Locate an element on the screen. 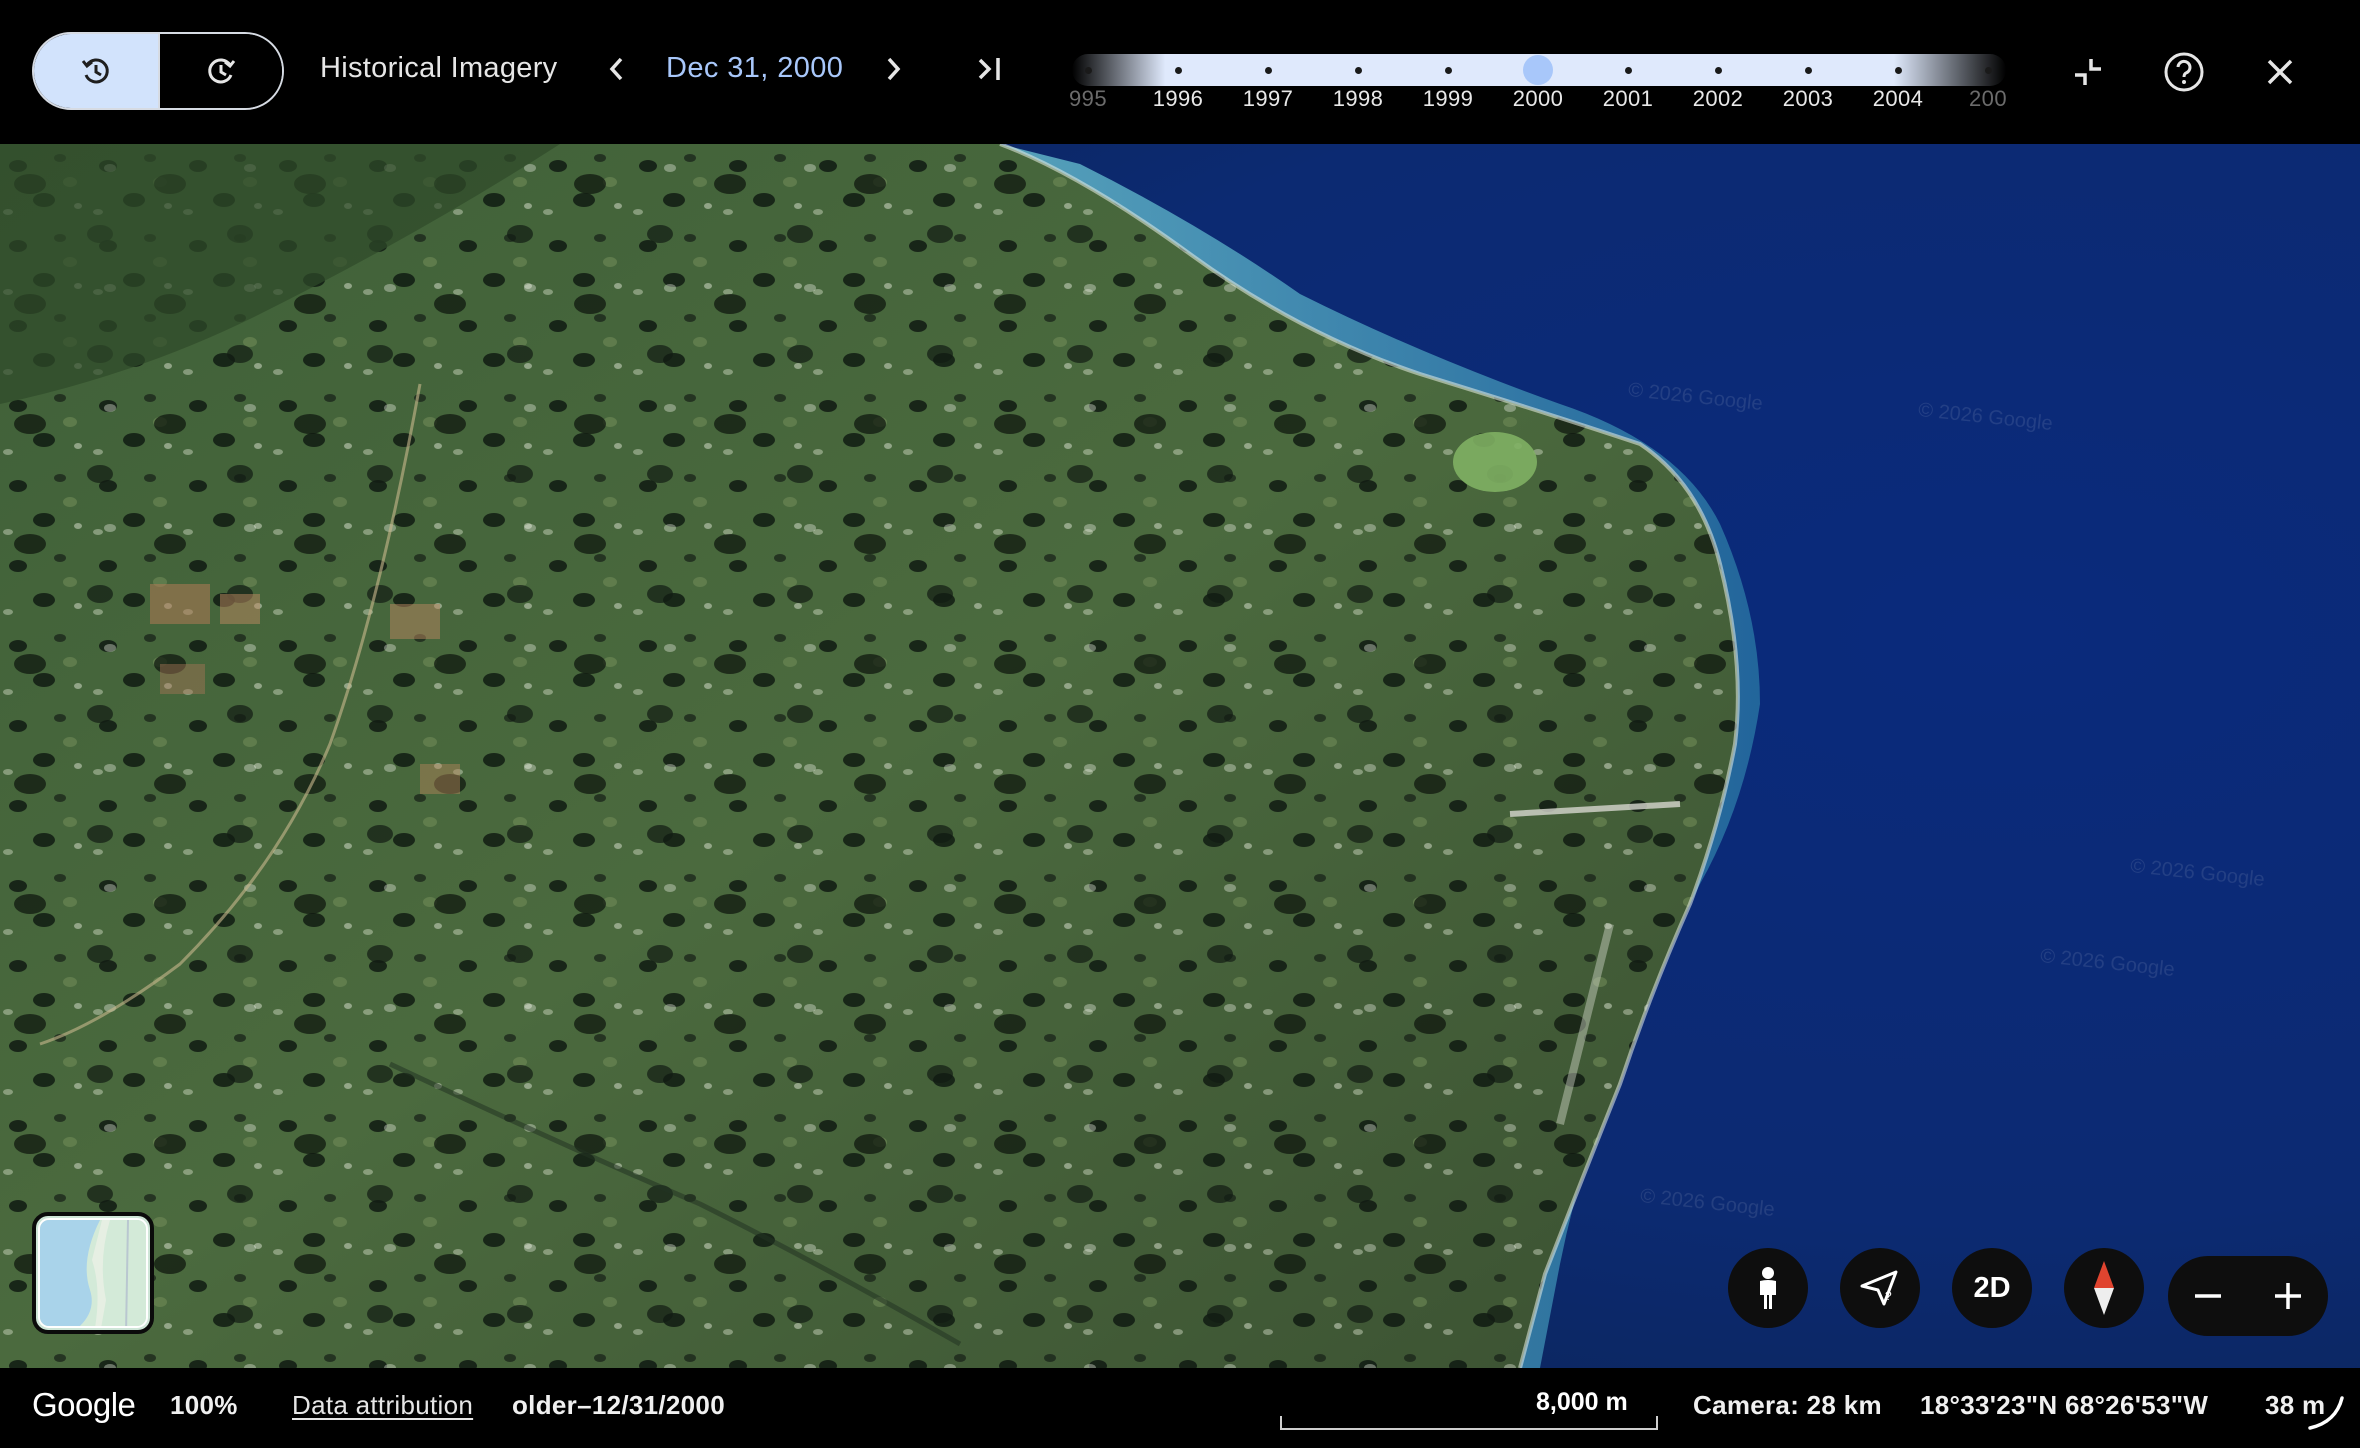  location-question-icon: ? is located at coordinates (1879, 1288).